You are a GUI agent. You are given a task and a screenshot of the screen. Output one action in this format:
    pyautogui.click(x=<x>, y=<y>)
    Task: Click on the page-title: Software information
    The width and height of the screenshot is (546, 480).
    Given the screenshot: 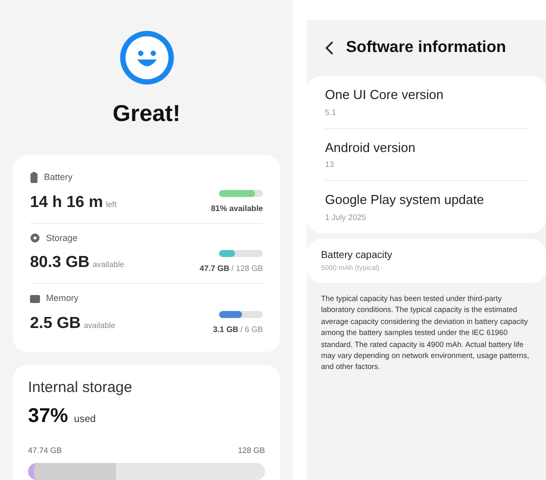 What is the action you would take?
    pyautogui.click(x=426, y=48)
    